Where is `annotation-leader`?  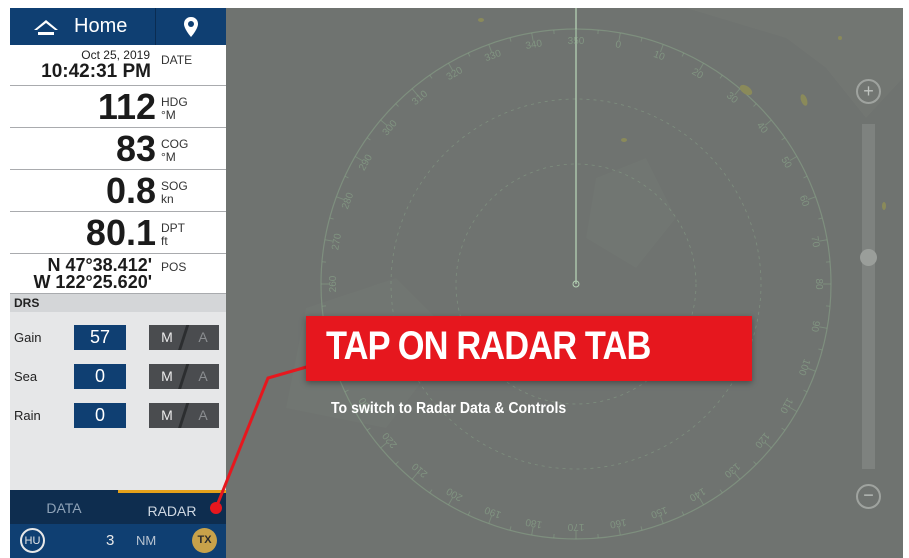 annotation-leader is located at coordinates (262, 436).